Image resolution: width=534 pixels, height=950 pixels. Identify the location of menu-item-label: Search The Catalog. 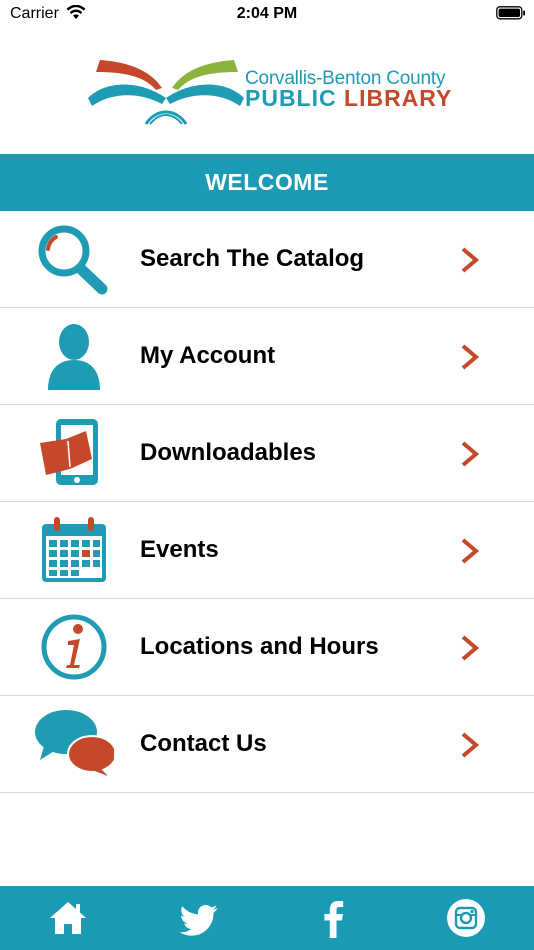
(252, 258).